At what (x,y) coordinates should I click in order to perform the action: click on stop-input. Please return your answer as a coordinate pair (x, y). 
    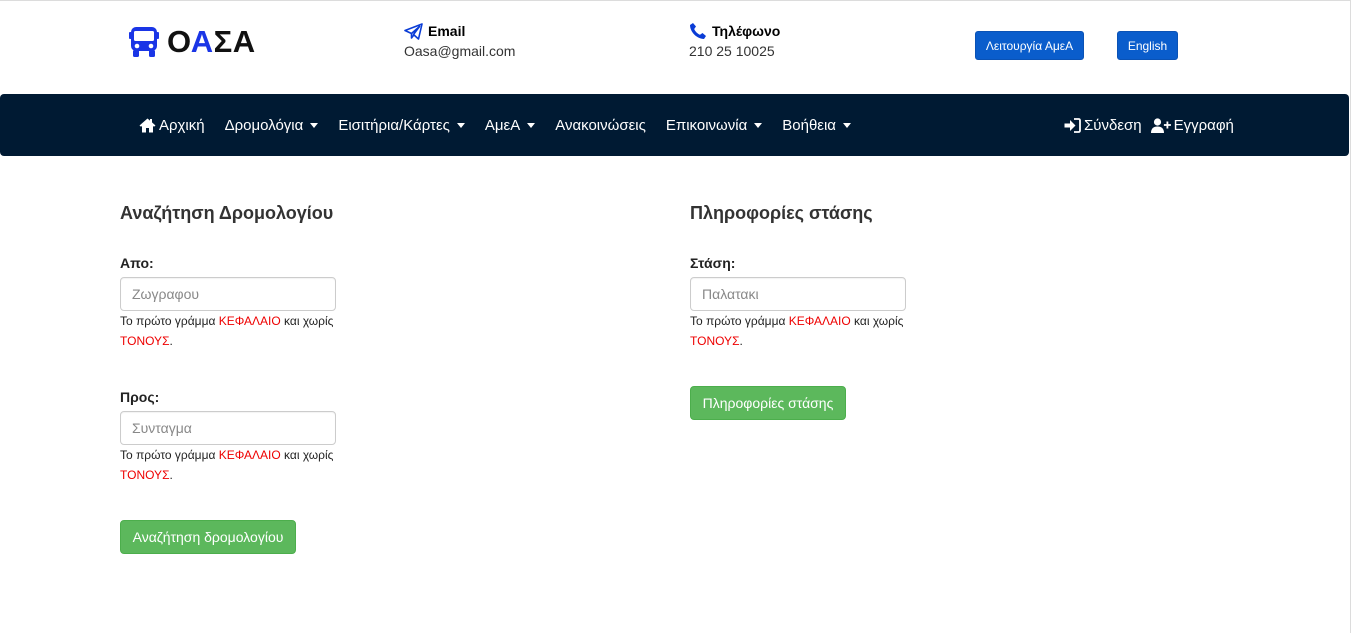
    Looking at the image, I should click on (798, 294).